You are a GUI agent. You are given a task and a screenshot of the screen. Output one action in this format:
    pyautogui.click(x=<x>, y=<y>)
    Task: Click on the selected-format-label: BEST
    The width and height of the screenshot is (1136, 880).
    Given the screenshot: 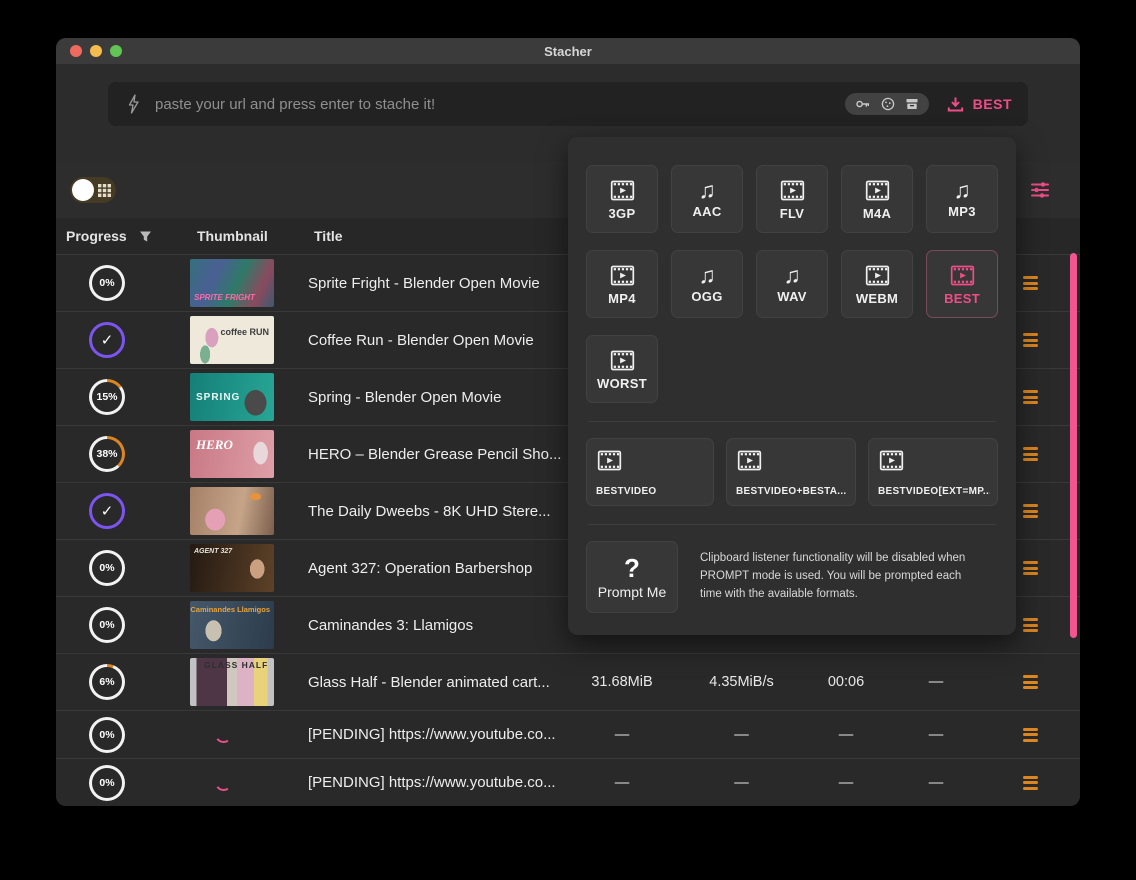 What is the action you would take?
    pyautogui.click(x=992, y=104)
    